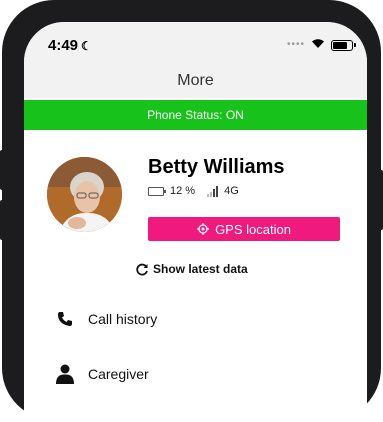  What do you see at coordinates (195, 80) in the screenshot?
I see `page-title: More` at bounding box center [195, 80].